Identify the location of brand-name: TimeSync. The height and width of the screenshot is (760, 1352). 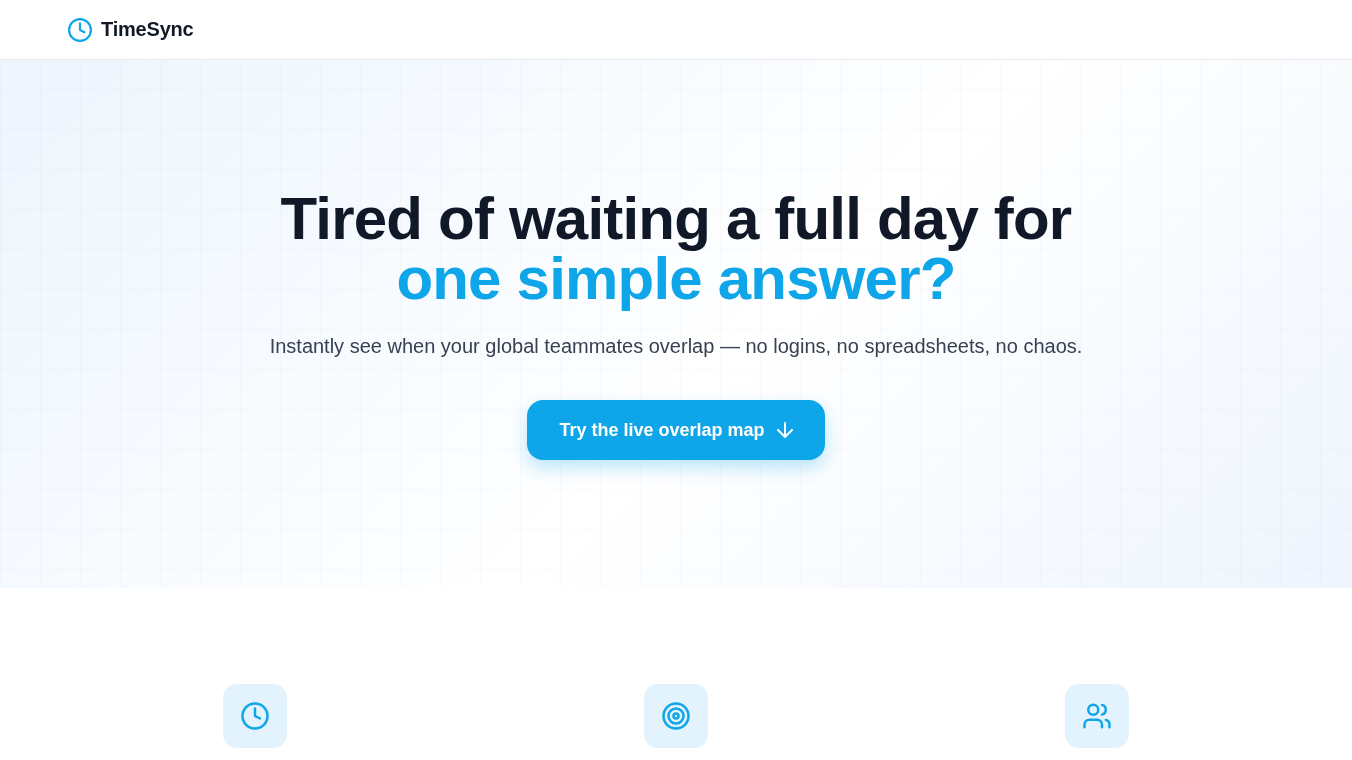
(147, 29).